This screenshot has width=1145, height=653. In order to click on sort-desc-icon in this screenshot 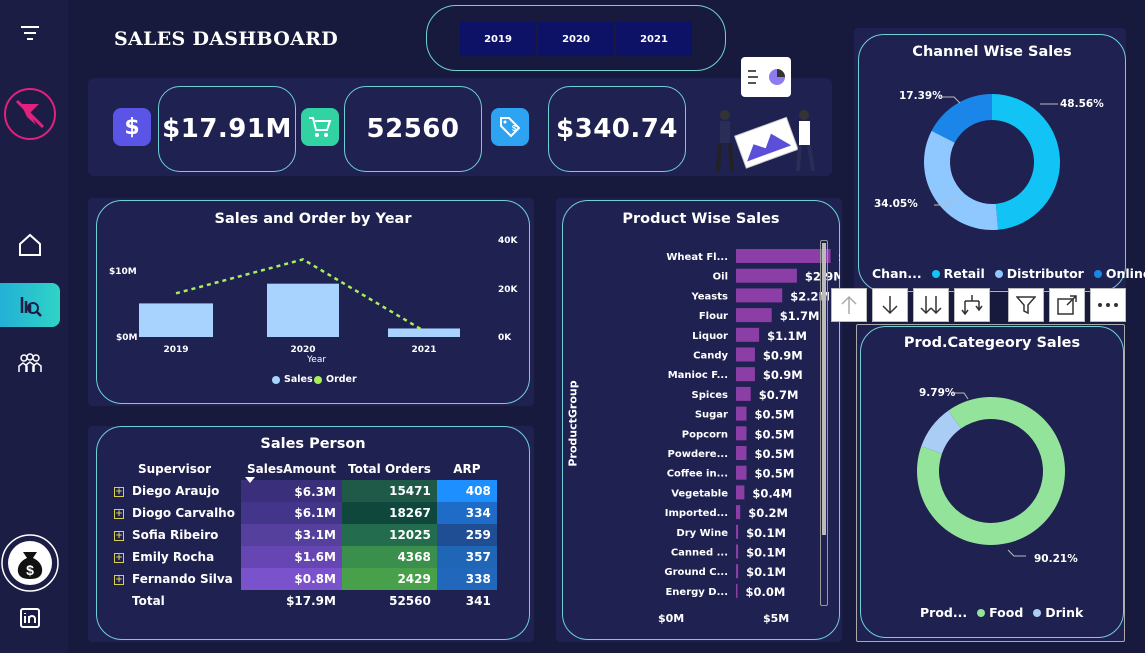, I will do `click(250, 480)`.